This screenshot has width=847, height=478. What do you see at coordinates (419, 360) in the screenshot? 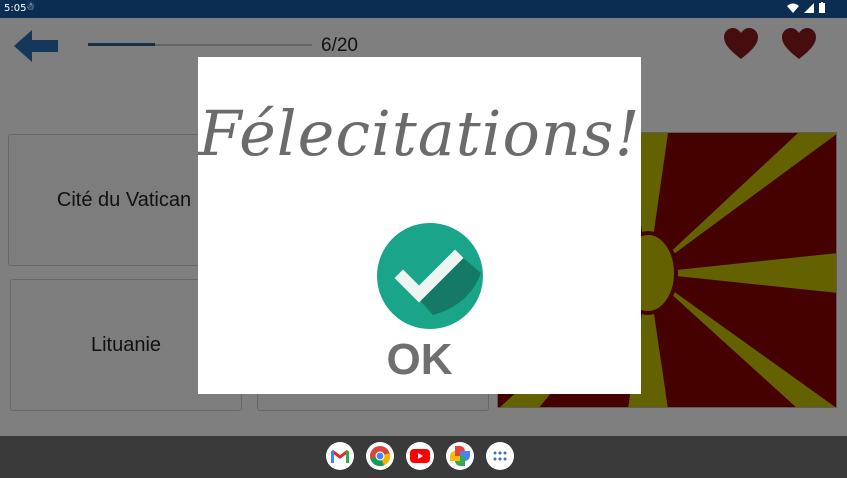
I see `ok-button: OK` at bounding box center [419, 360].